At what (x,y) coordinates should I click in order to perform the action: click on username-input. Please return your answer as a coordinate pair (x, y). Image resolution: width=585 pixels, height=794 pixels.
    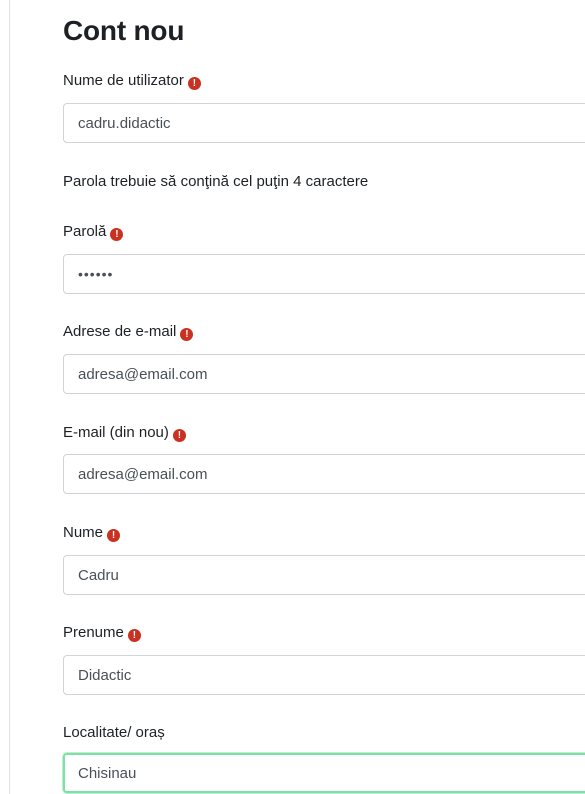
    Looking at the image, I should click on (324, 123).